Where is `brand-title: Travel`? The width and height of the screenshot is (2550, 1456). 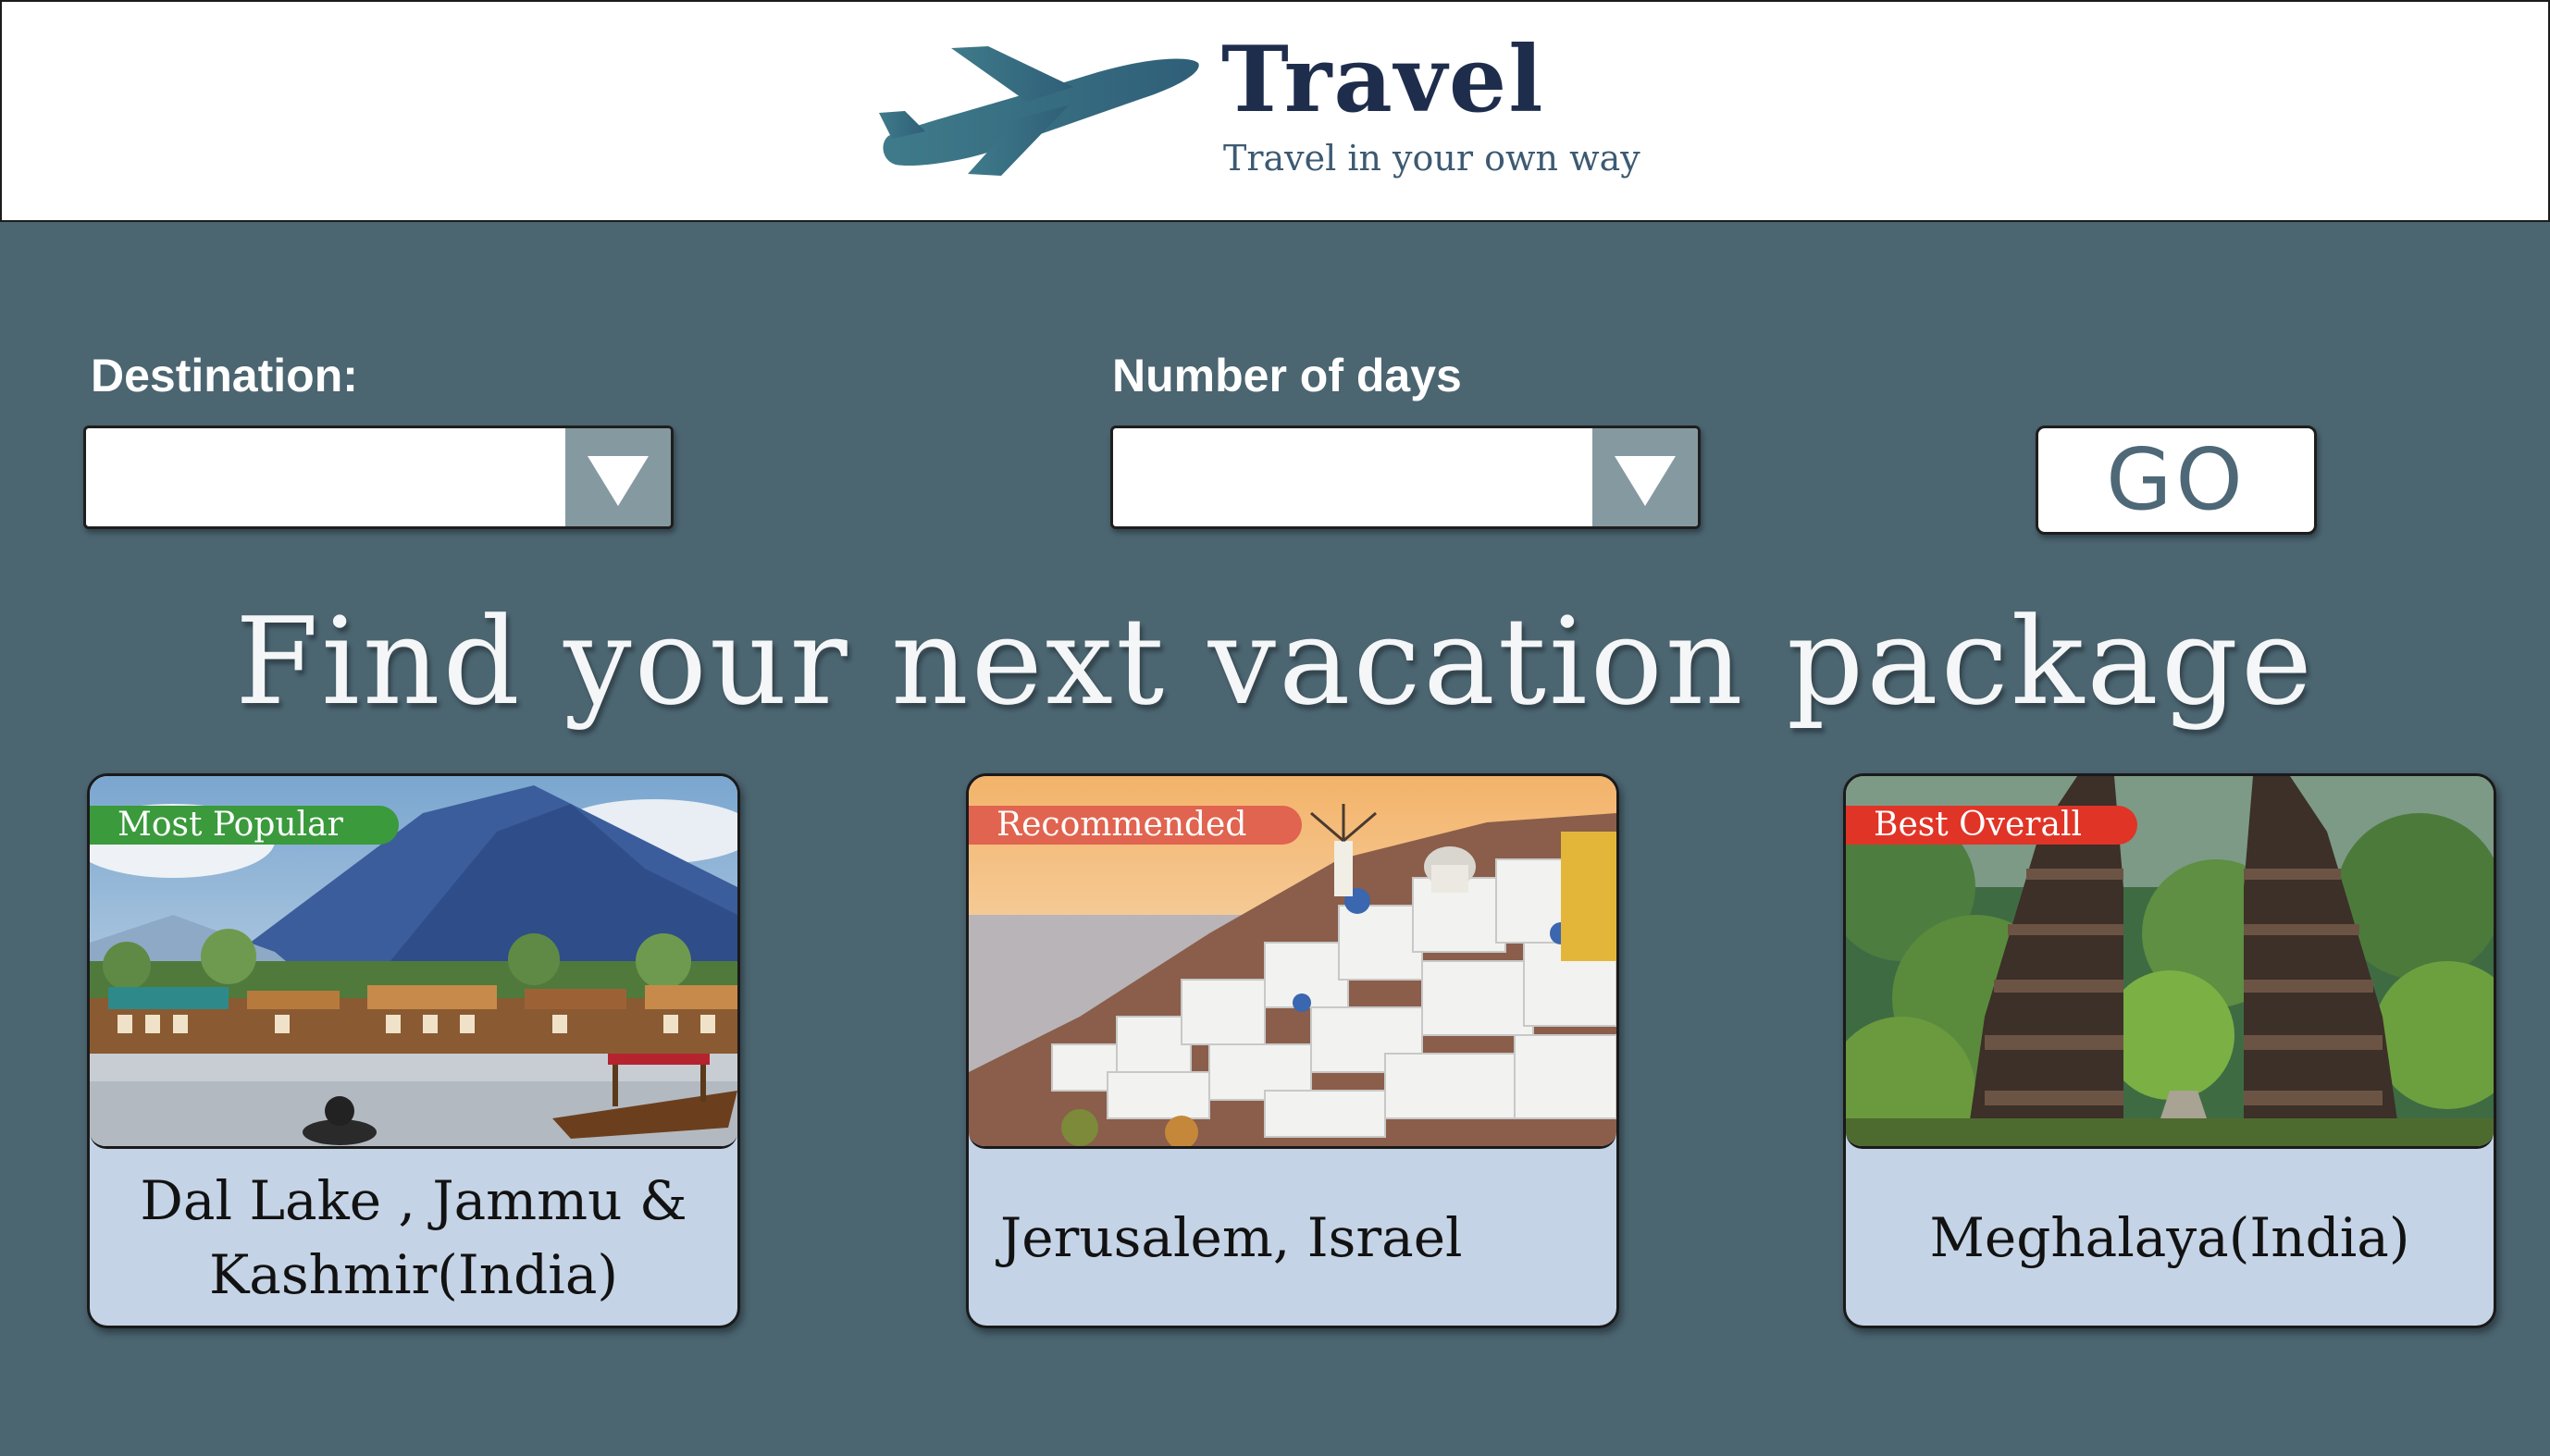 brand-title: Travel is located at coordinates (1383, 80).